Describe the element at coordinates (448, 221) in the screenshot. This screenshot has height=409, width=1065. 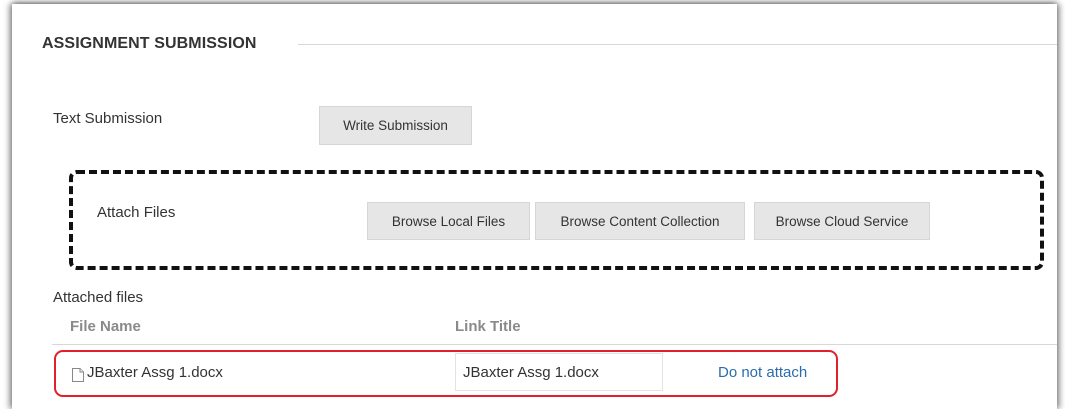
I see `browse-local-files-button: Browse Local Files` at that location.